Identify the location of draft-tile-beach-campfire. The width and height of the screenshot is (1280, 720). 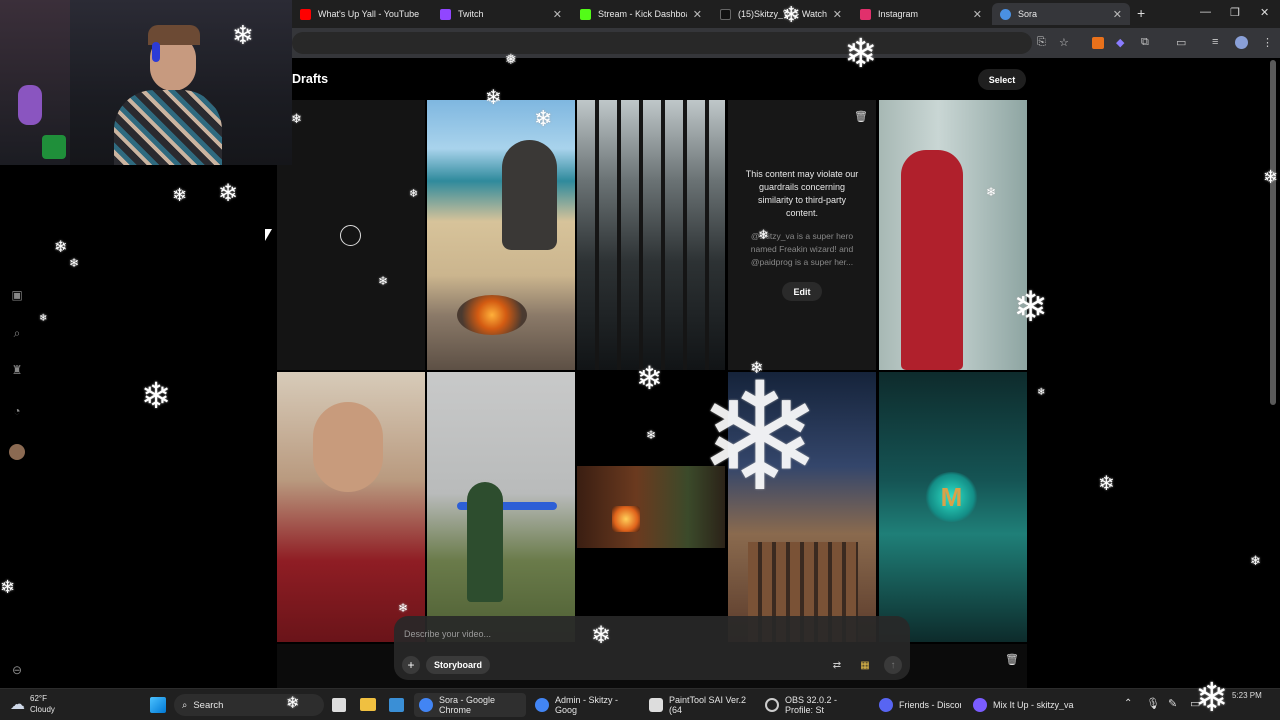
(501, 235).